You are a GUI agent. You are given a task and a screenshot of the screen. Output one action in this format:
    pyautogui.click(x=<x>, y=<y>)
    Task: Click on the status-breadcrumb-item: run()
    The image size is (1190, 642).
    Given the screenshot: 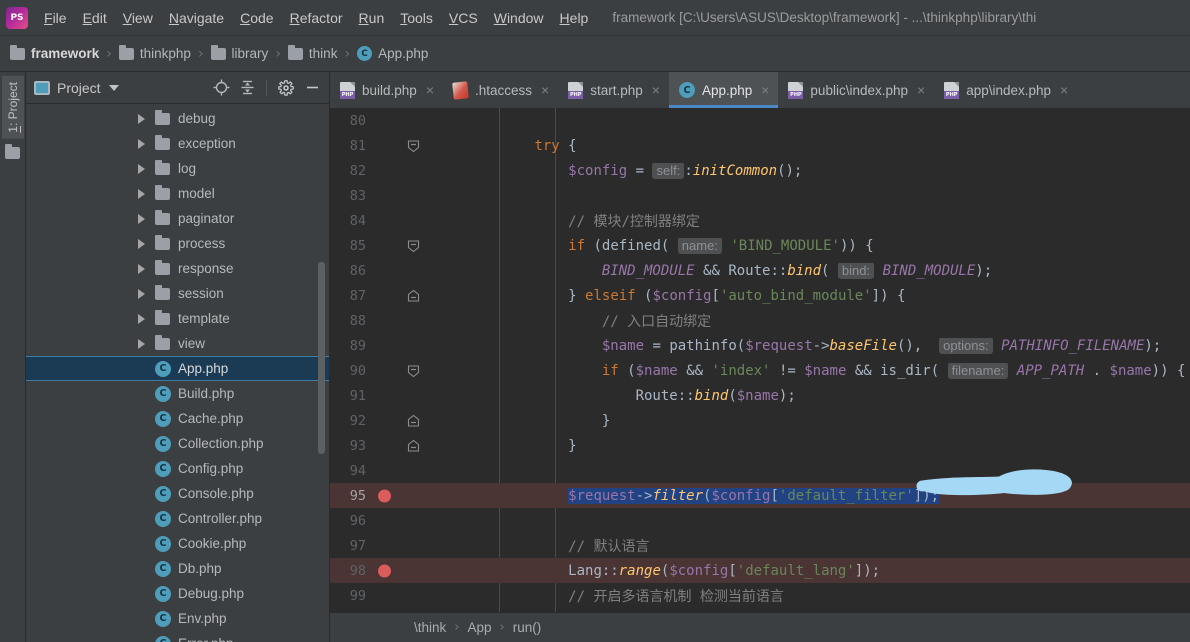 What is the action you would take?
    pyautogui.click(x=527, y=627)
    